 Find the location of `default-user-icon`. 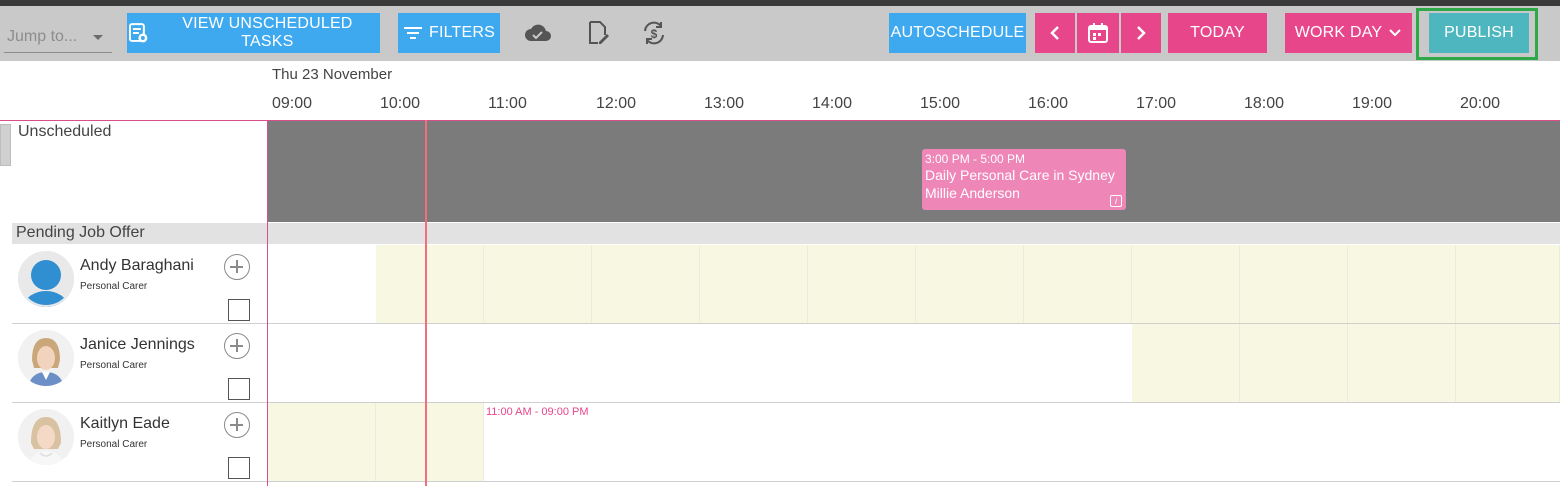

default-user-icon is located at coordinates (46, 279).